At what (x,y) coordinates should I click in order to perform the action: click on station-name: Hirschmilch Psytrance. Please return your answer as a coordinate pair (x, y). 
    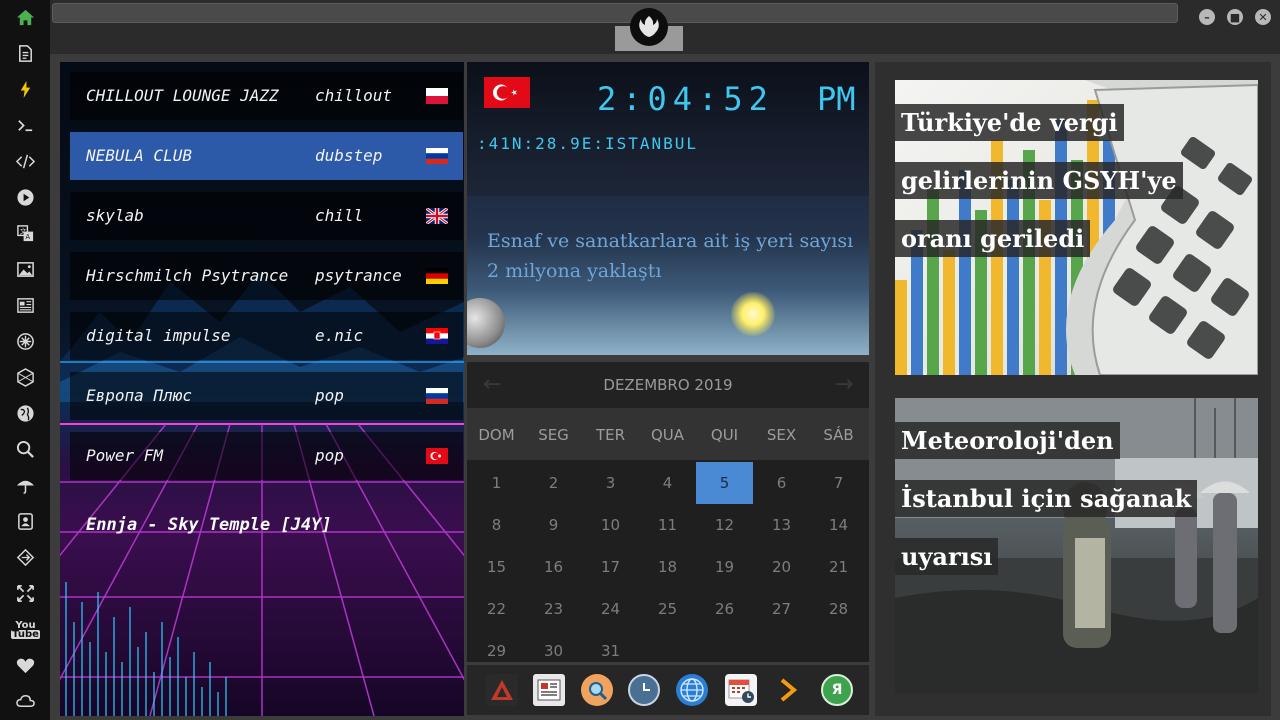
    Looking at the image, I should click on (187, 275).